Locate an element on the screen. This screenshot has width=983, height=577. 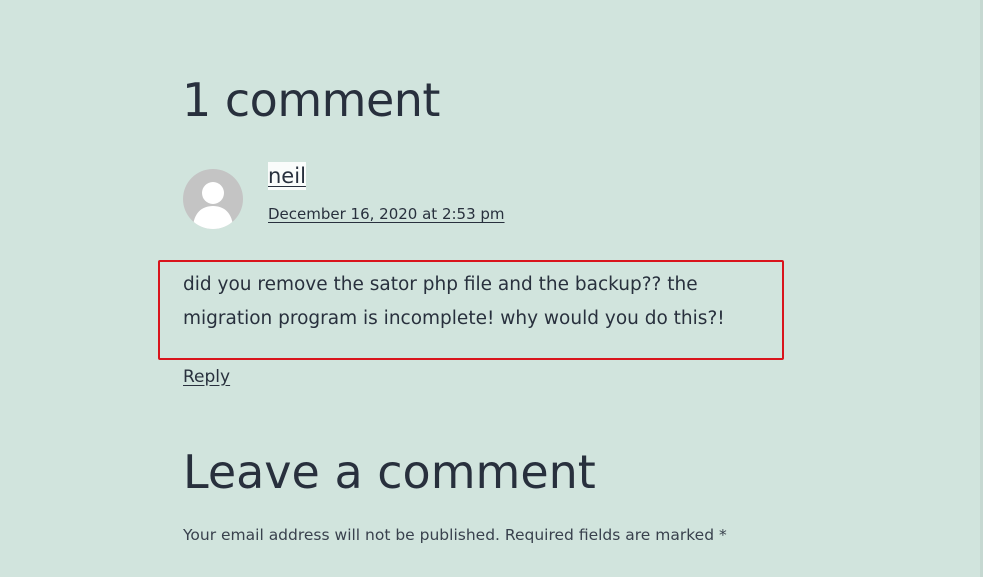
required-notice: Required fields are marked is located at coordinates (609, 535).